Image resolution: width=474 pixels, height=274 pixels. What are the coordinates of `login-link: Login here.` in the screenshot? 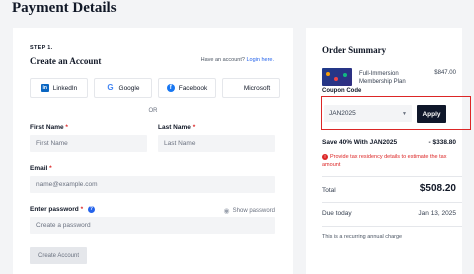 It's located at (260, 60).